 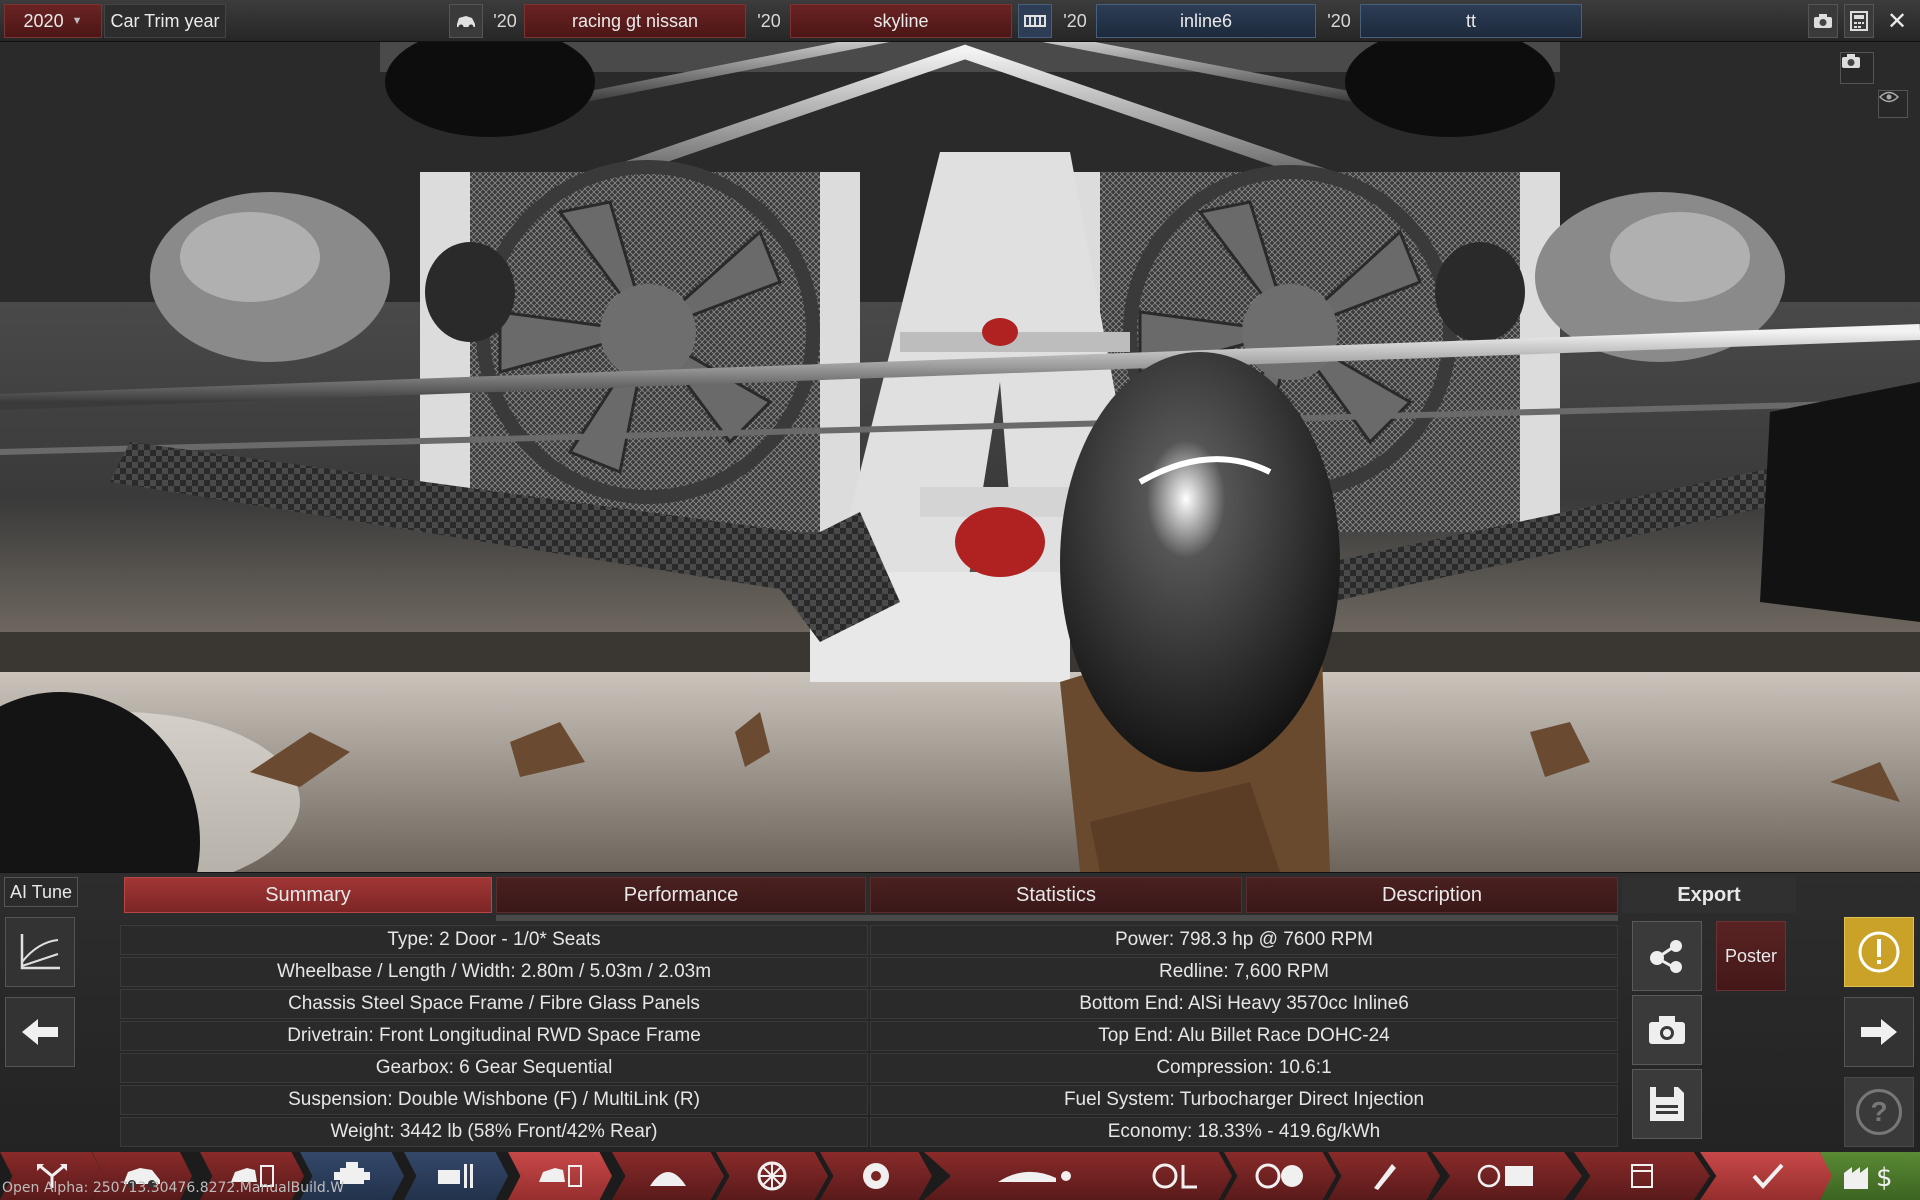 What do you see at coordinates (494, 1132) in the screenshot?
I see `summary-row: Weight: 3442 lb (58% Front/42% Rear)` at bounding box center [494, 1132].